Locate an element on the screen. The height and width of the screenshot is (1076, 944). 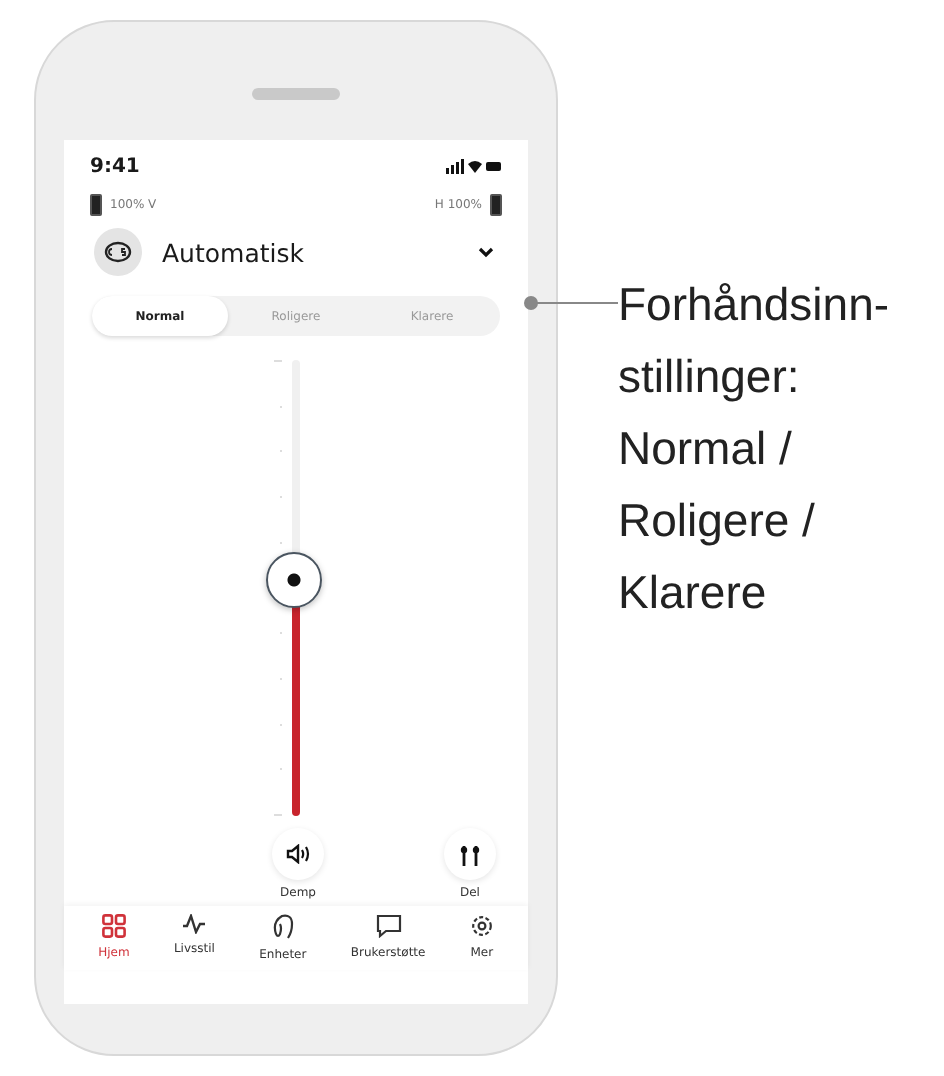
status-time: 9:41 is located at coordinates (115, 166).